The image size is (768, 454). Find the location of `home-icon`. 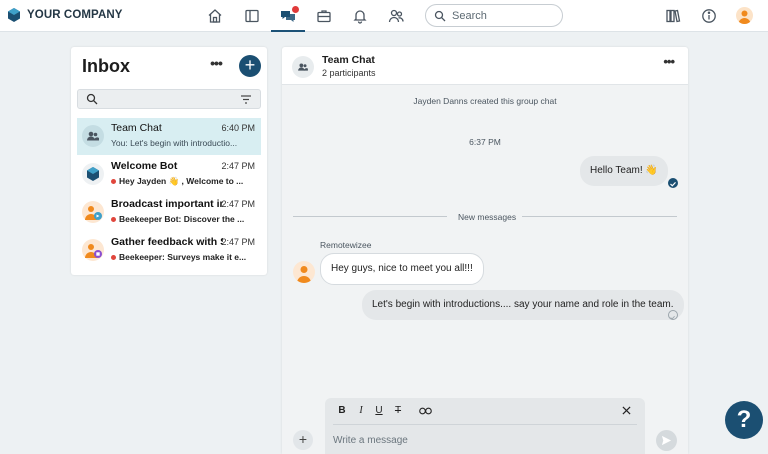

home-icon is located at coordinates (215, 16).